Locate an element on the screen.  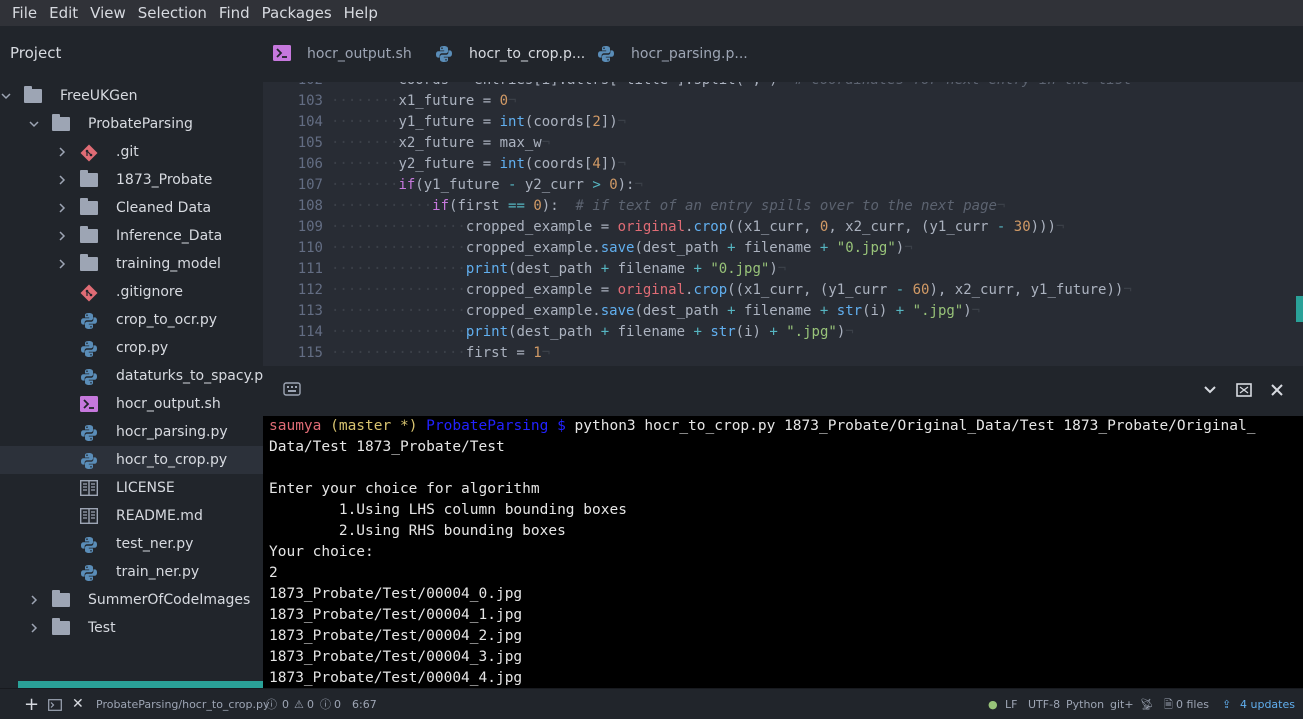
line-ending: LF is located at coordinates (1011, 704).